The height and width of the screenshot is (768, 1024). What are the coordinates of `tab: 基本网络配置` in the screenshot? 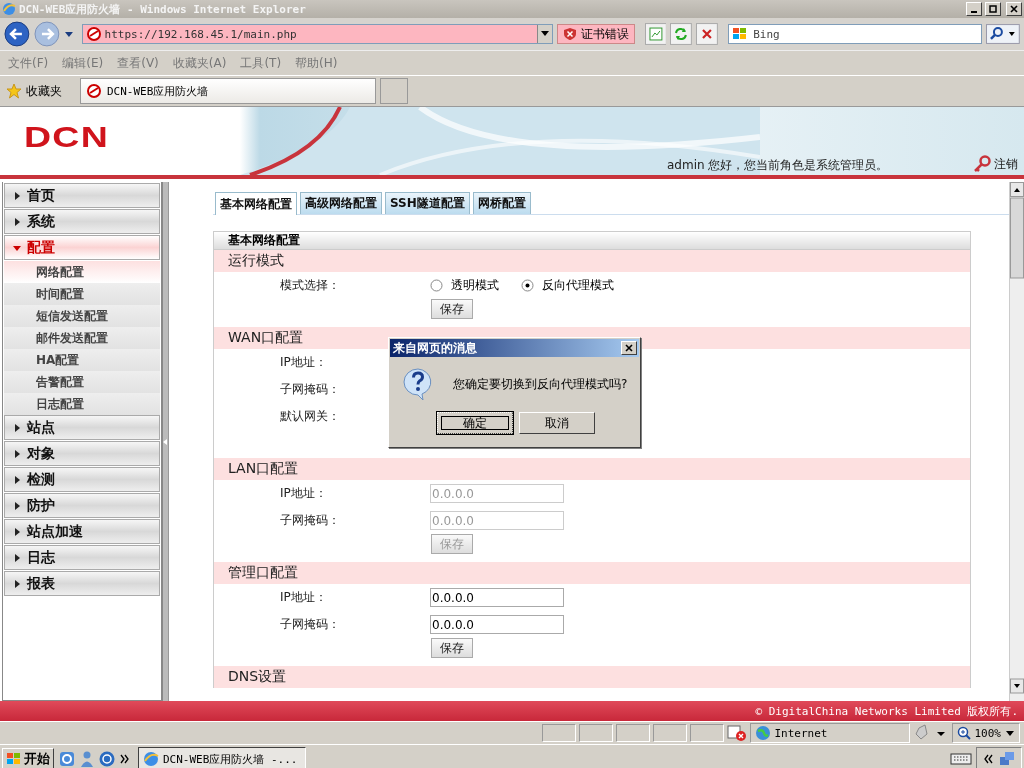 It's located at (256, 203).